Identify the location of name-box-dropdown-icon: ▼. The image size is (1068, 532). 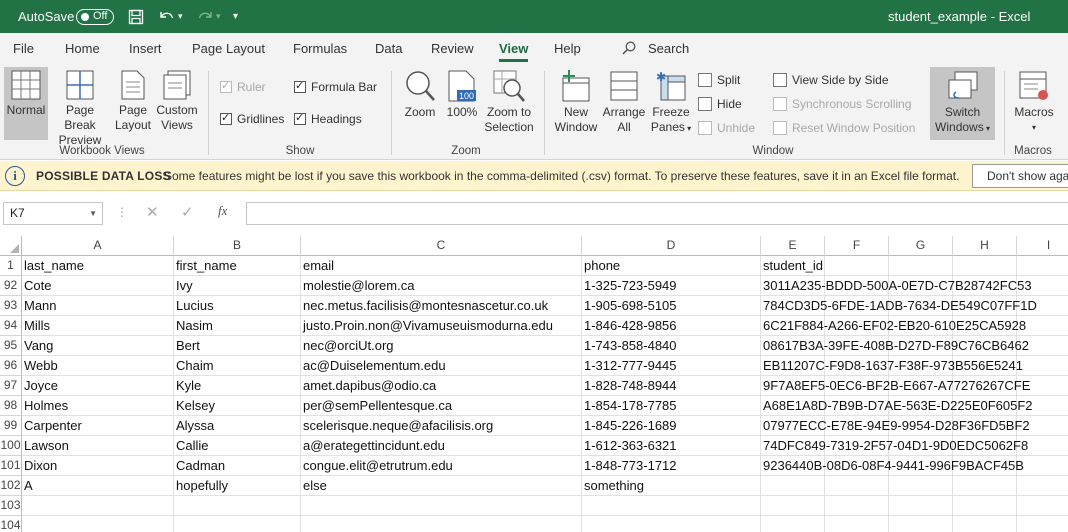
(93, 213).